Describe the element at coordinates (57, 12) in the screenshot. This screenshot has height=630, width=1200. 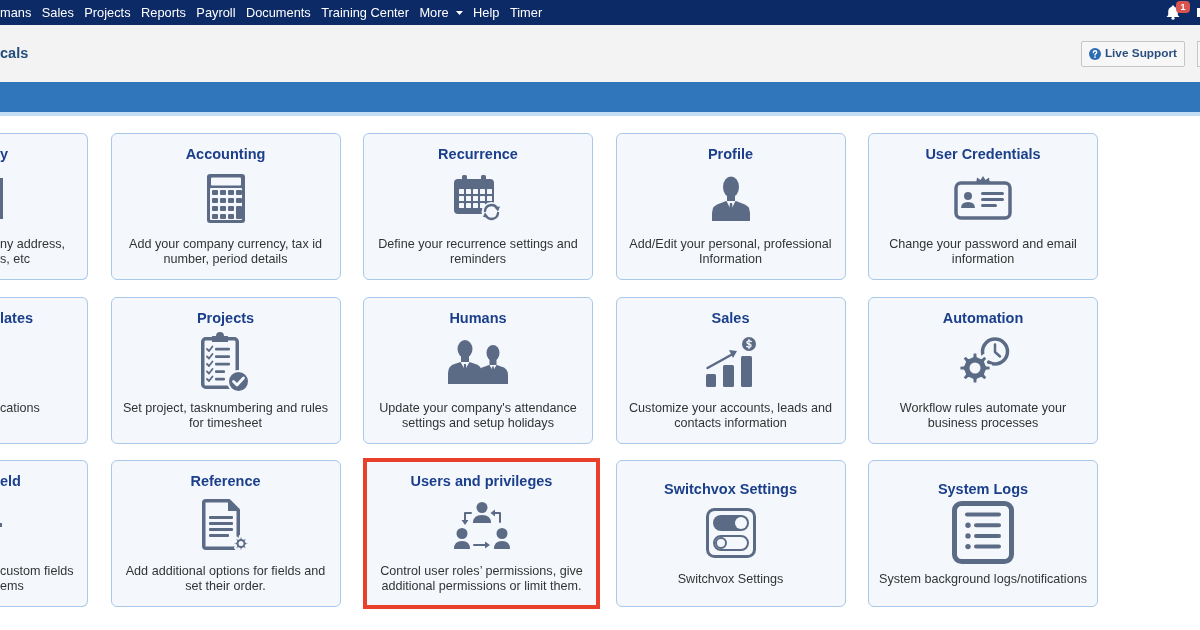
I see `nav-link: Sales` at that location.